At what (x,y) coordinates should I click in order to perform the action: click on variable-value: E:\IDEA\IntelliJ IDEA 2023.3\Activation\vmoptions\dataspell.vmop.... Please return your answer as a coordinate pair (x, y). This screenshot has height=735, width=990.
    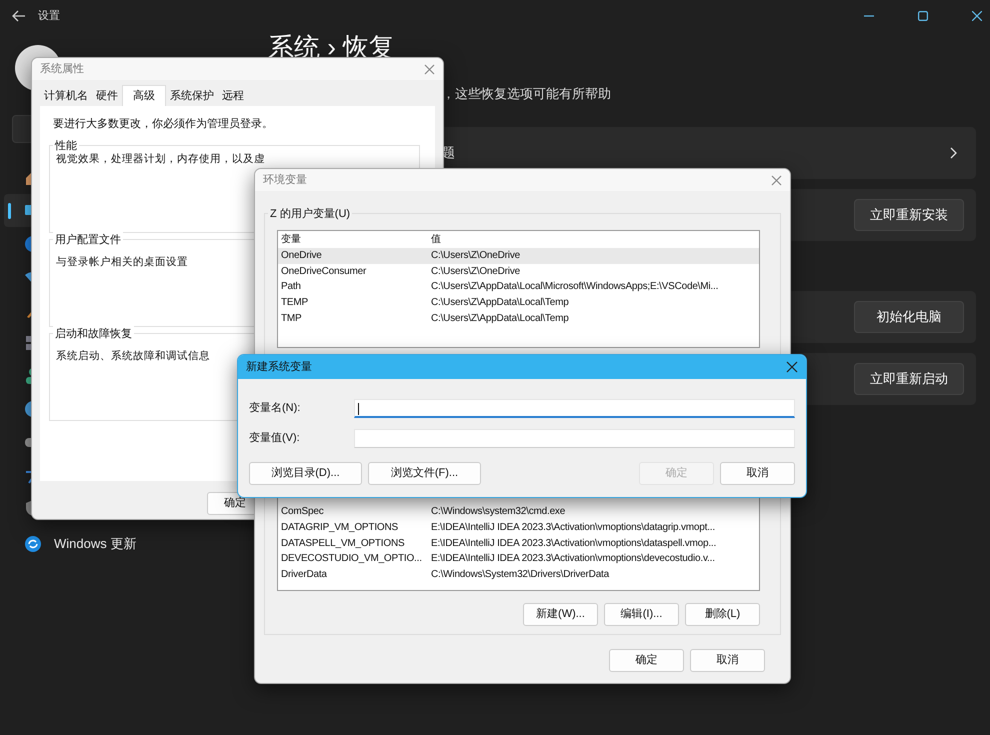
    Looking at the image, I should click on (573, 543).